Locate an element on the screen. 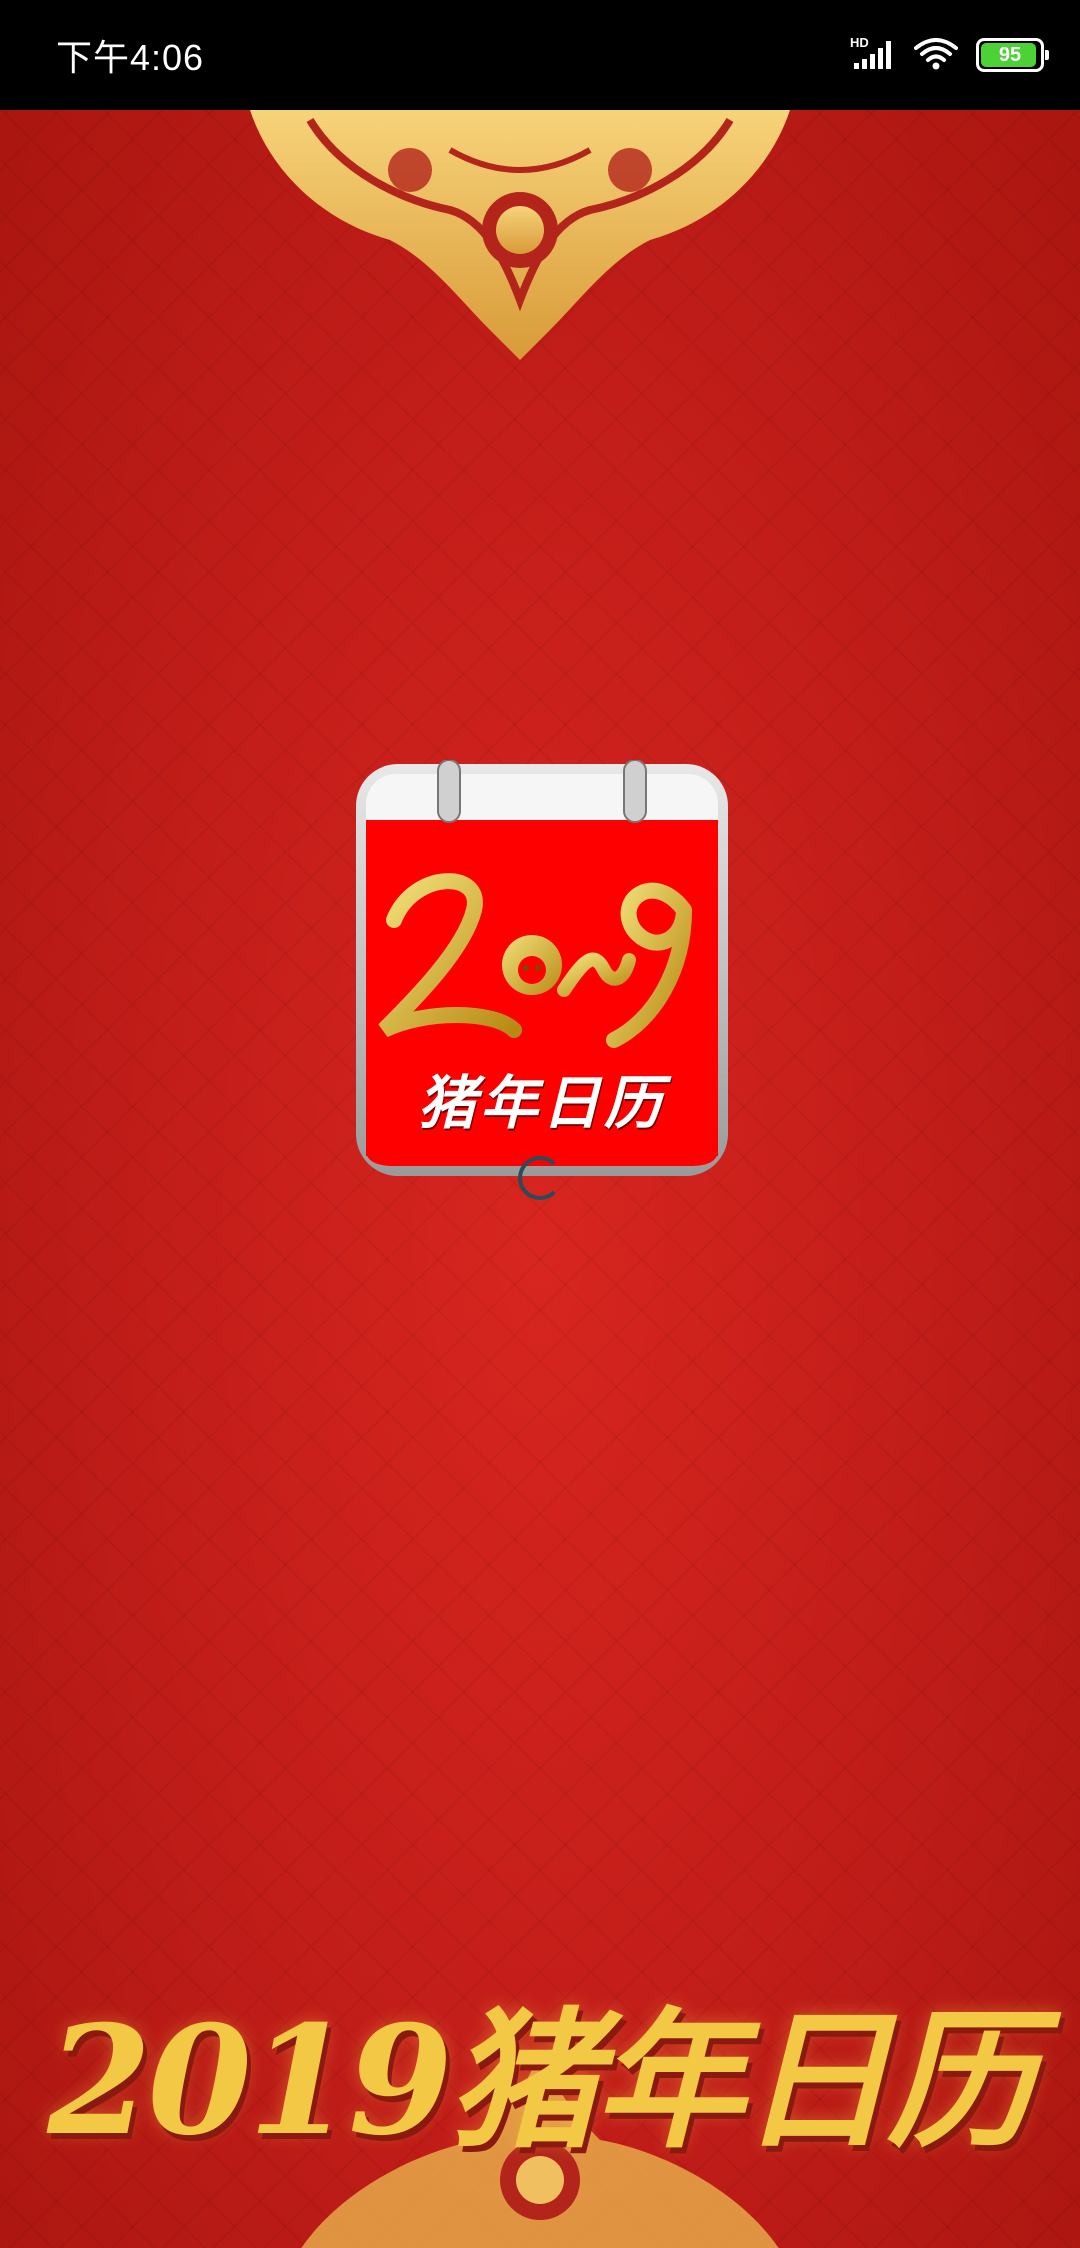 Image resolution: width=1080 pixels, height=2248 pixels. battery-icon: 95 is located at coordinates (1012, 55).